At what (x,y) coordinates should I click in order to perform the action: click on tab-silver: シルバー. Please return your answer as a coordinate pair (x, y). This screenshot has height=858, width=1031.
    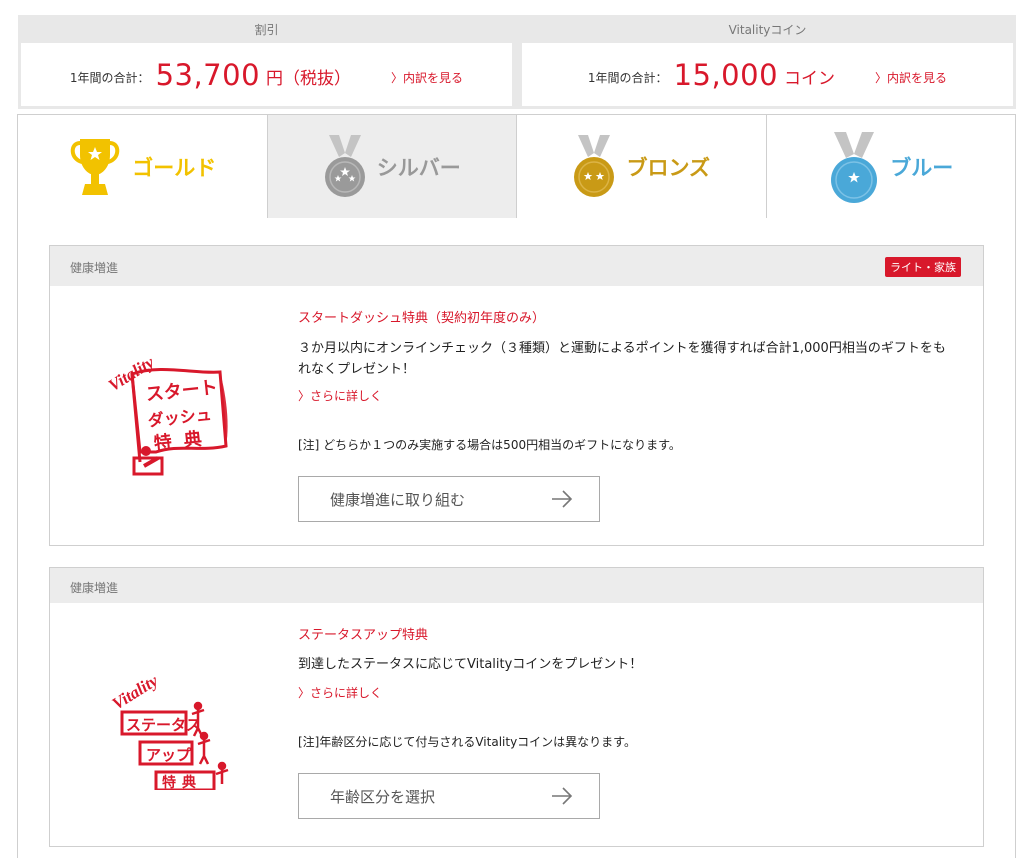
    Looking at the image, I should click on (392, 166).